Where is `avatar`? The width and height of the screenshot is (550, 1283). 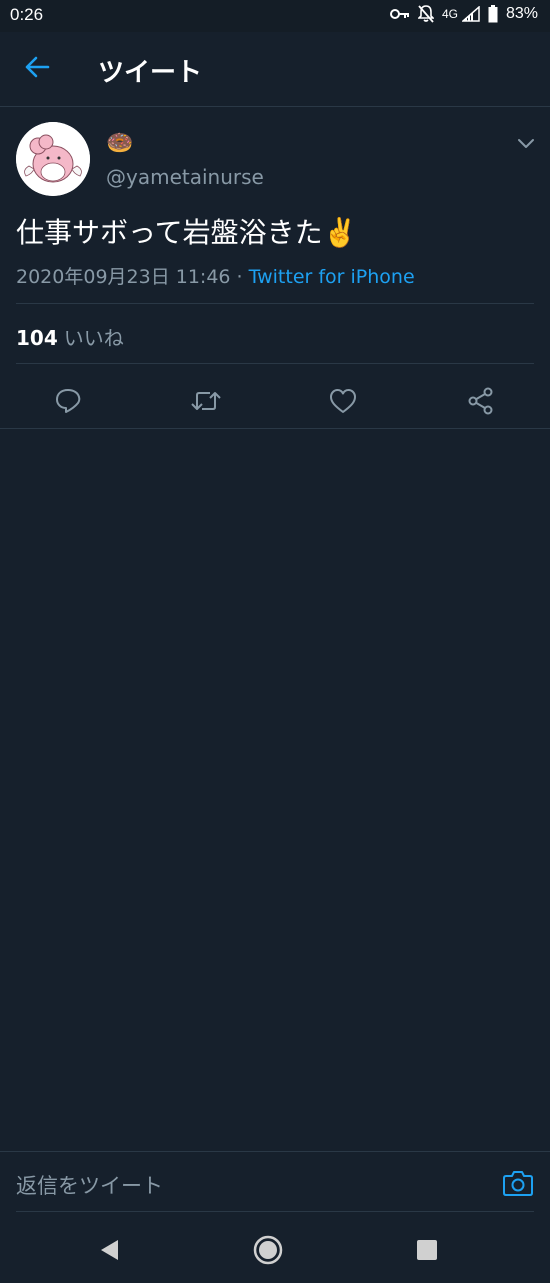
avatar is located at coordinates (53, 159).